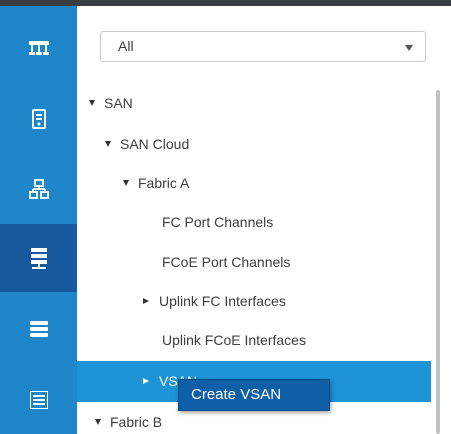 The height and width of the screenshot is (434, 451). I want to click on tree-scrollbar, so click(438, 262).